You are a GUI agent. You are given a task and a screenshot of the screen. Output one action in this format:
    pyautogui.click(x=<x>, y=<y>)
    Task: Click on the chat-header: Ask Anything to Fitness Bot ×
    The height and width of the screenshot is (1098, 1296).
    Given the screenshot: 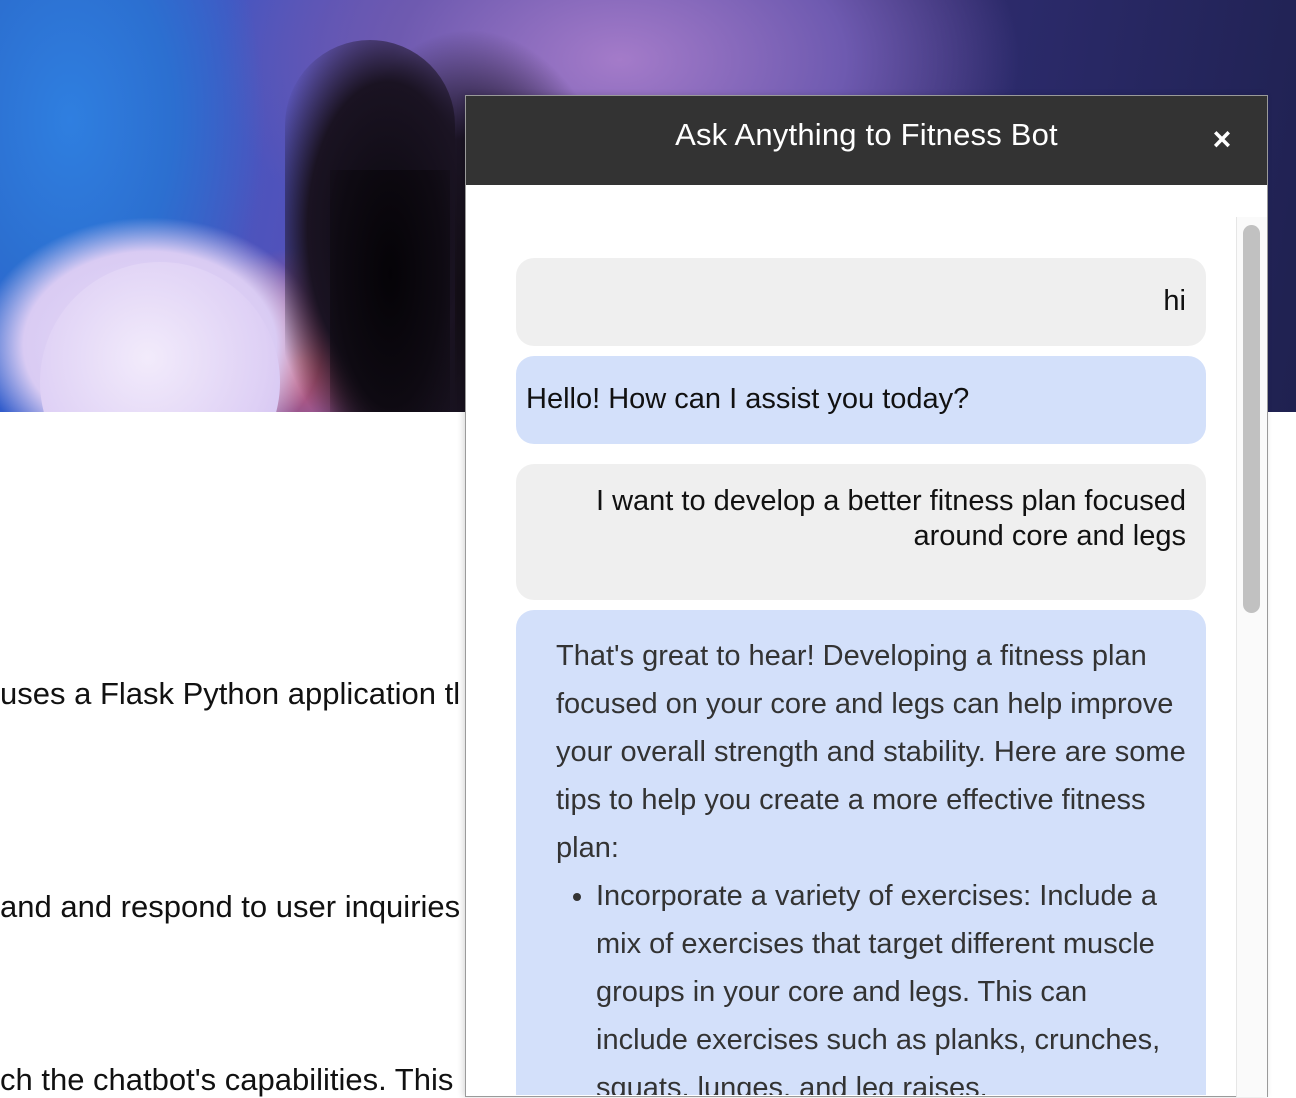 What is the action you would take?
    pyautogui.click(x=866, y=140)
    